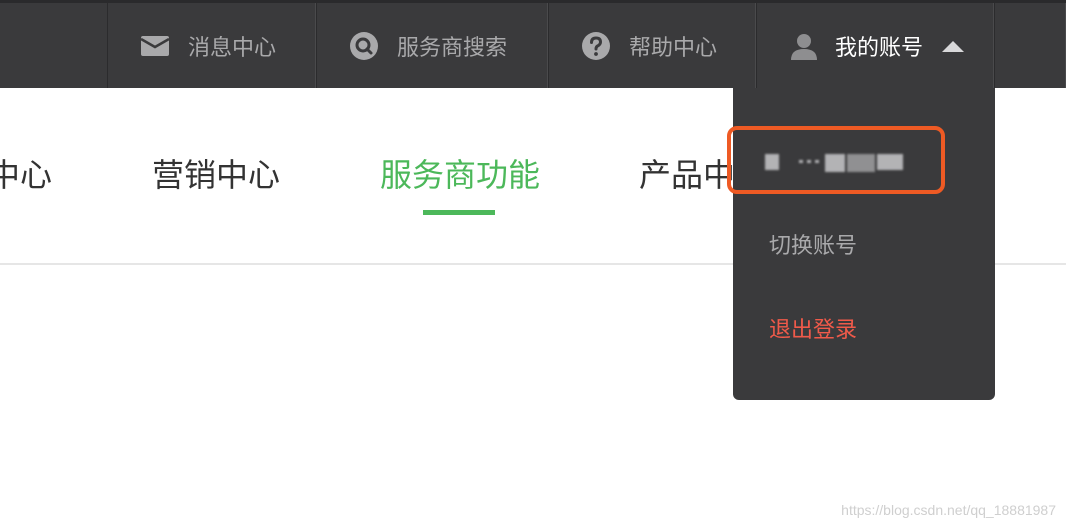 The height and width of the screenshot is (526, 1066). Describe the element at coordinates (813, 244) in the screenshot. I see `switch-account-item: 切换账号` at that location.